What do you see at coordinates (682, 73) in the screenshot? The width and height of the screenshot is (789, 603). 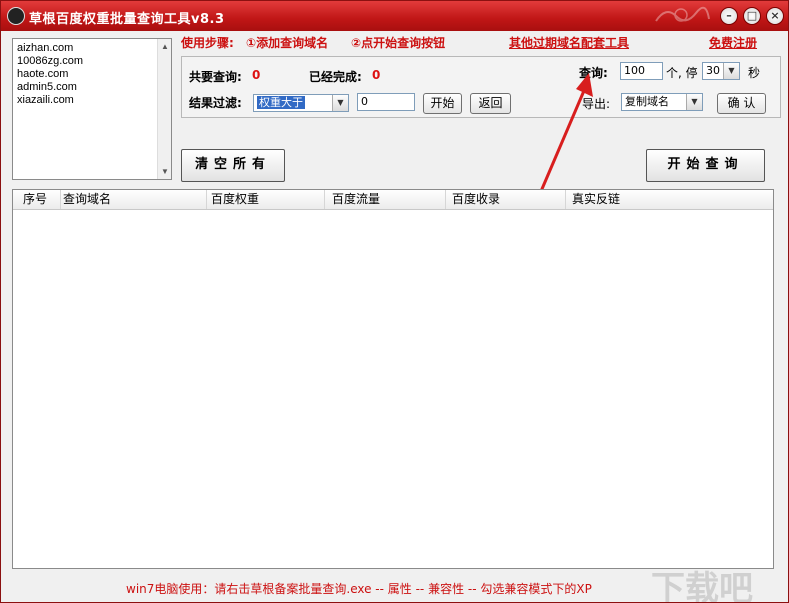 I see `query-stop-unit: 个, 停` at bounding box center [682, 73].